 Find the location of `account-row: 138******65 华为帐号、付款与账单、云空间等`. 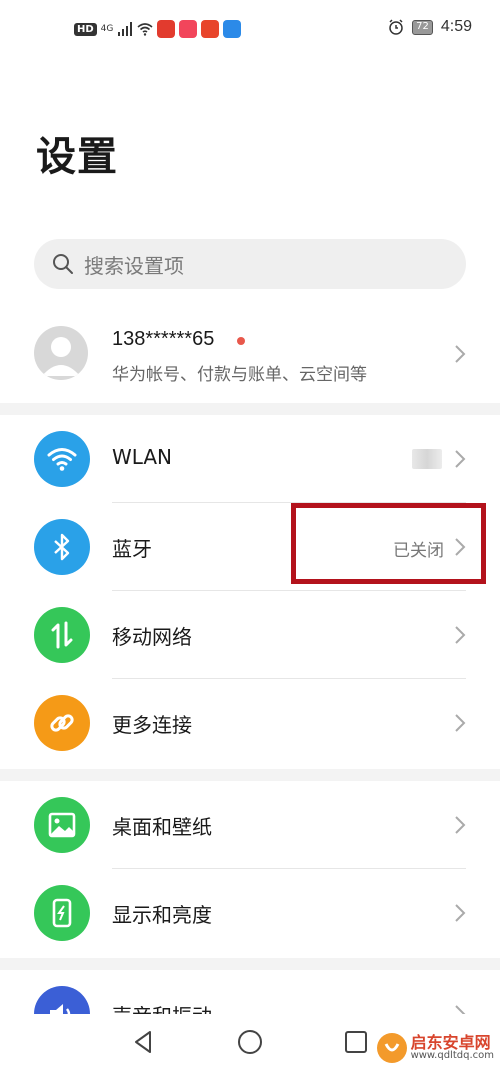

account-row: 138******65 华为帐号、付款与账单、云空间等 is located at coordinates (250, 358).